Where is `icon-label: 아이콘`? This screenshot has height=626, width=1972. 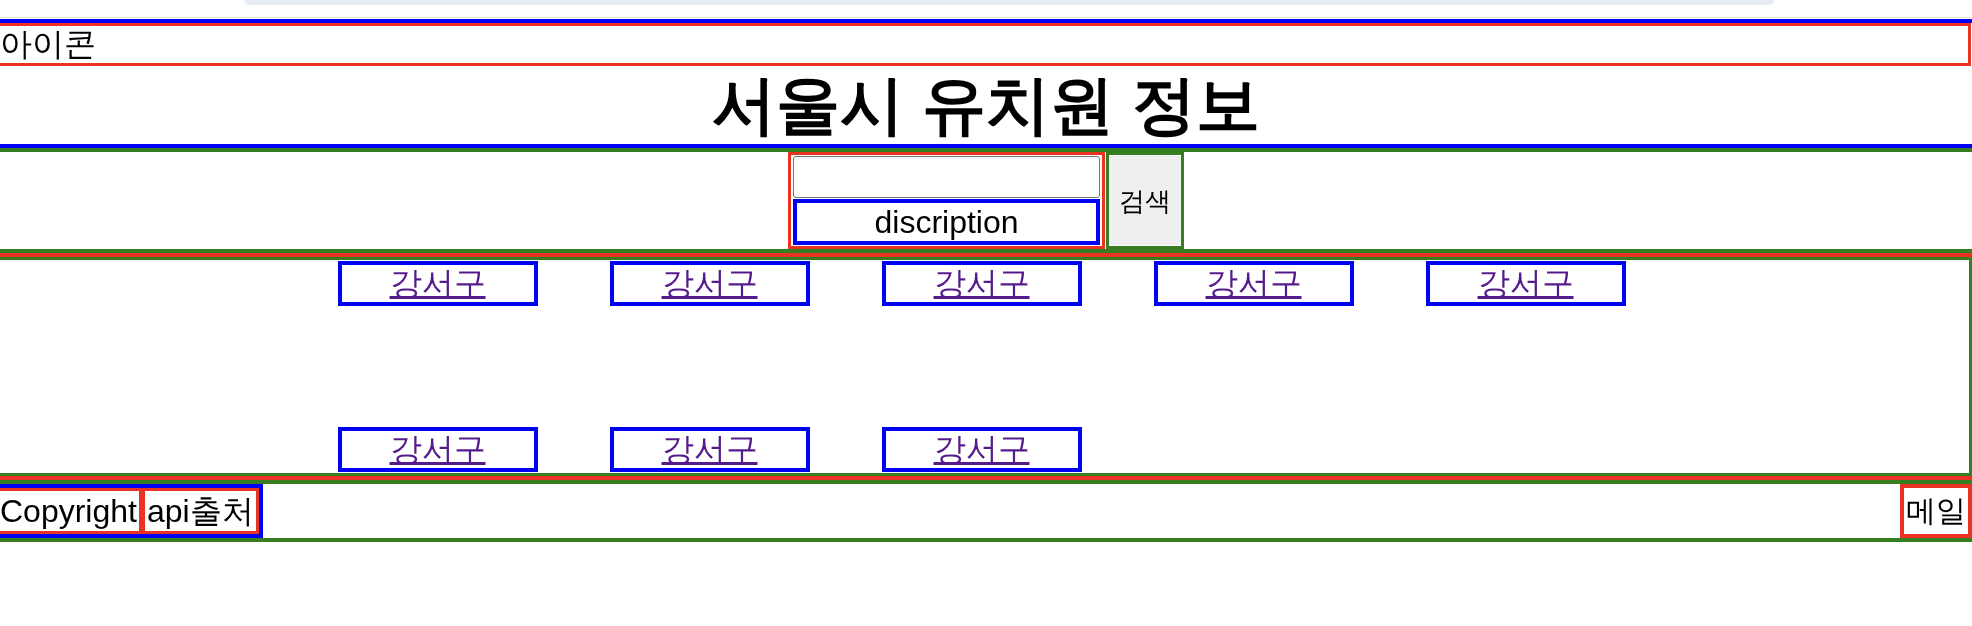 icon-label: 아이콘 is located at coordinates (985, 44).